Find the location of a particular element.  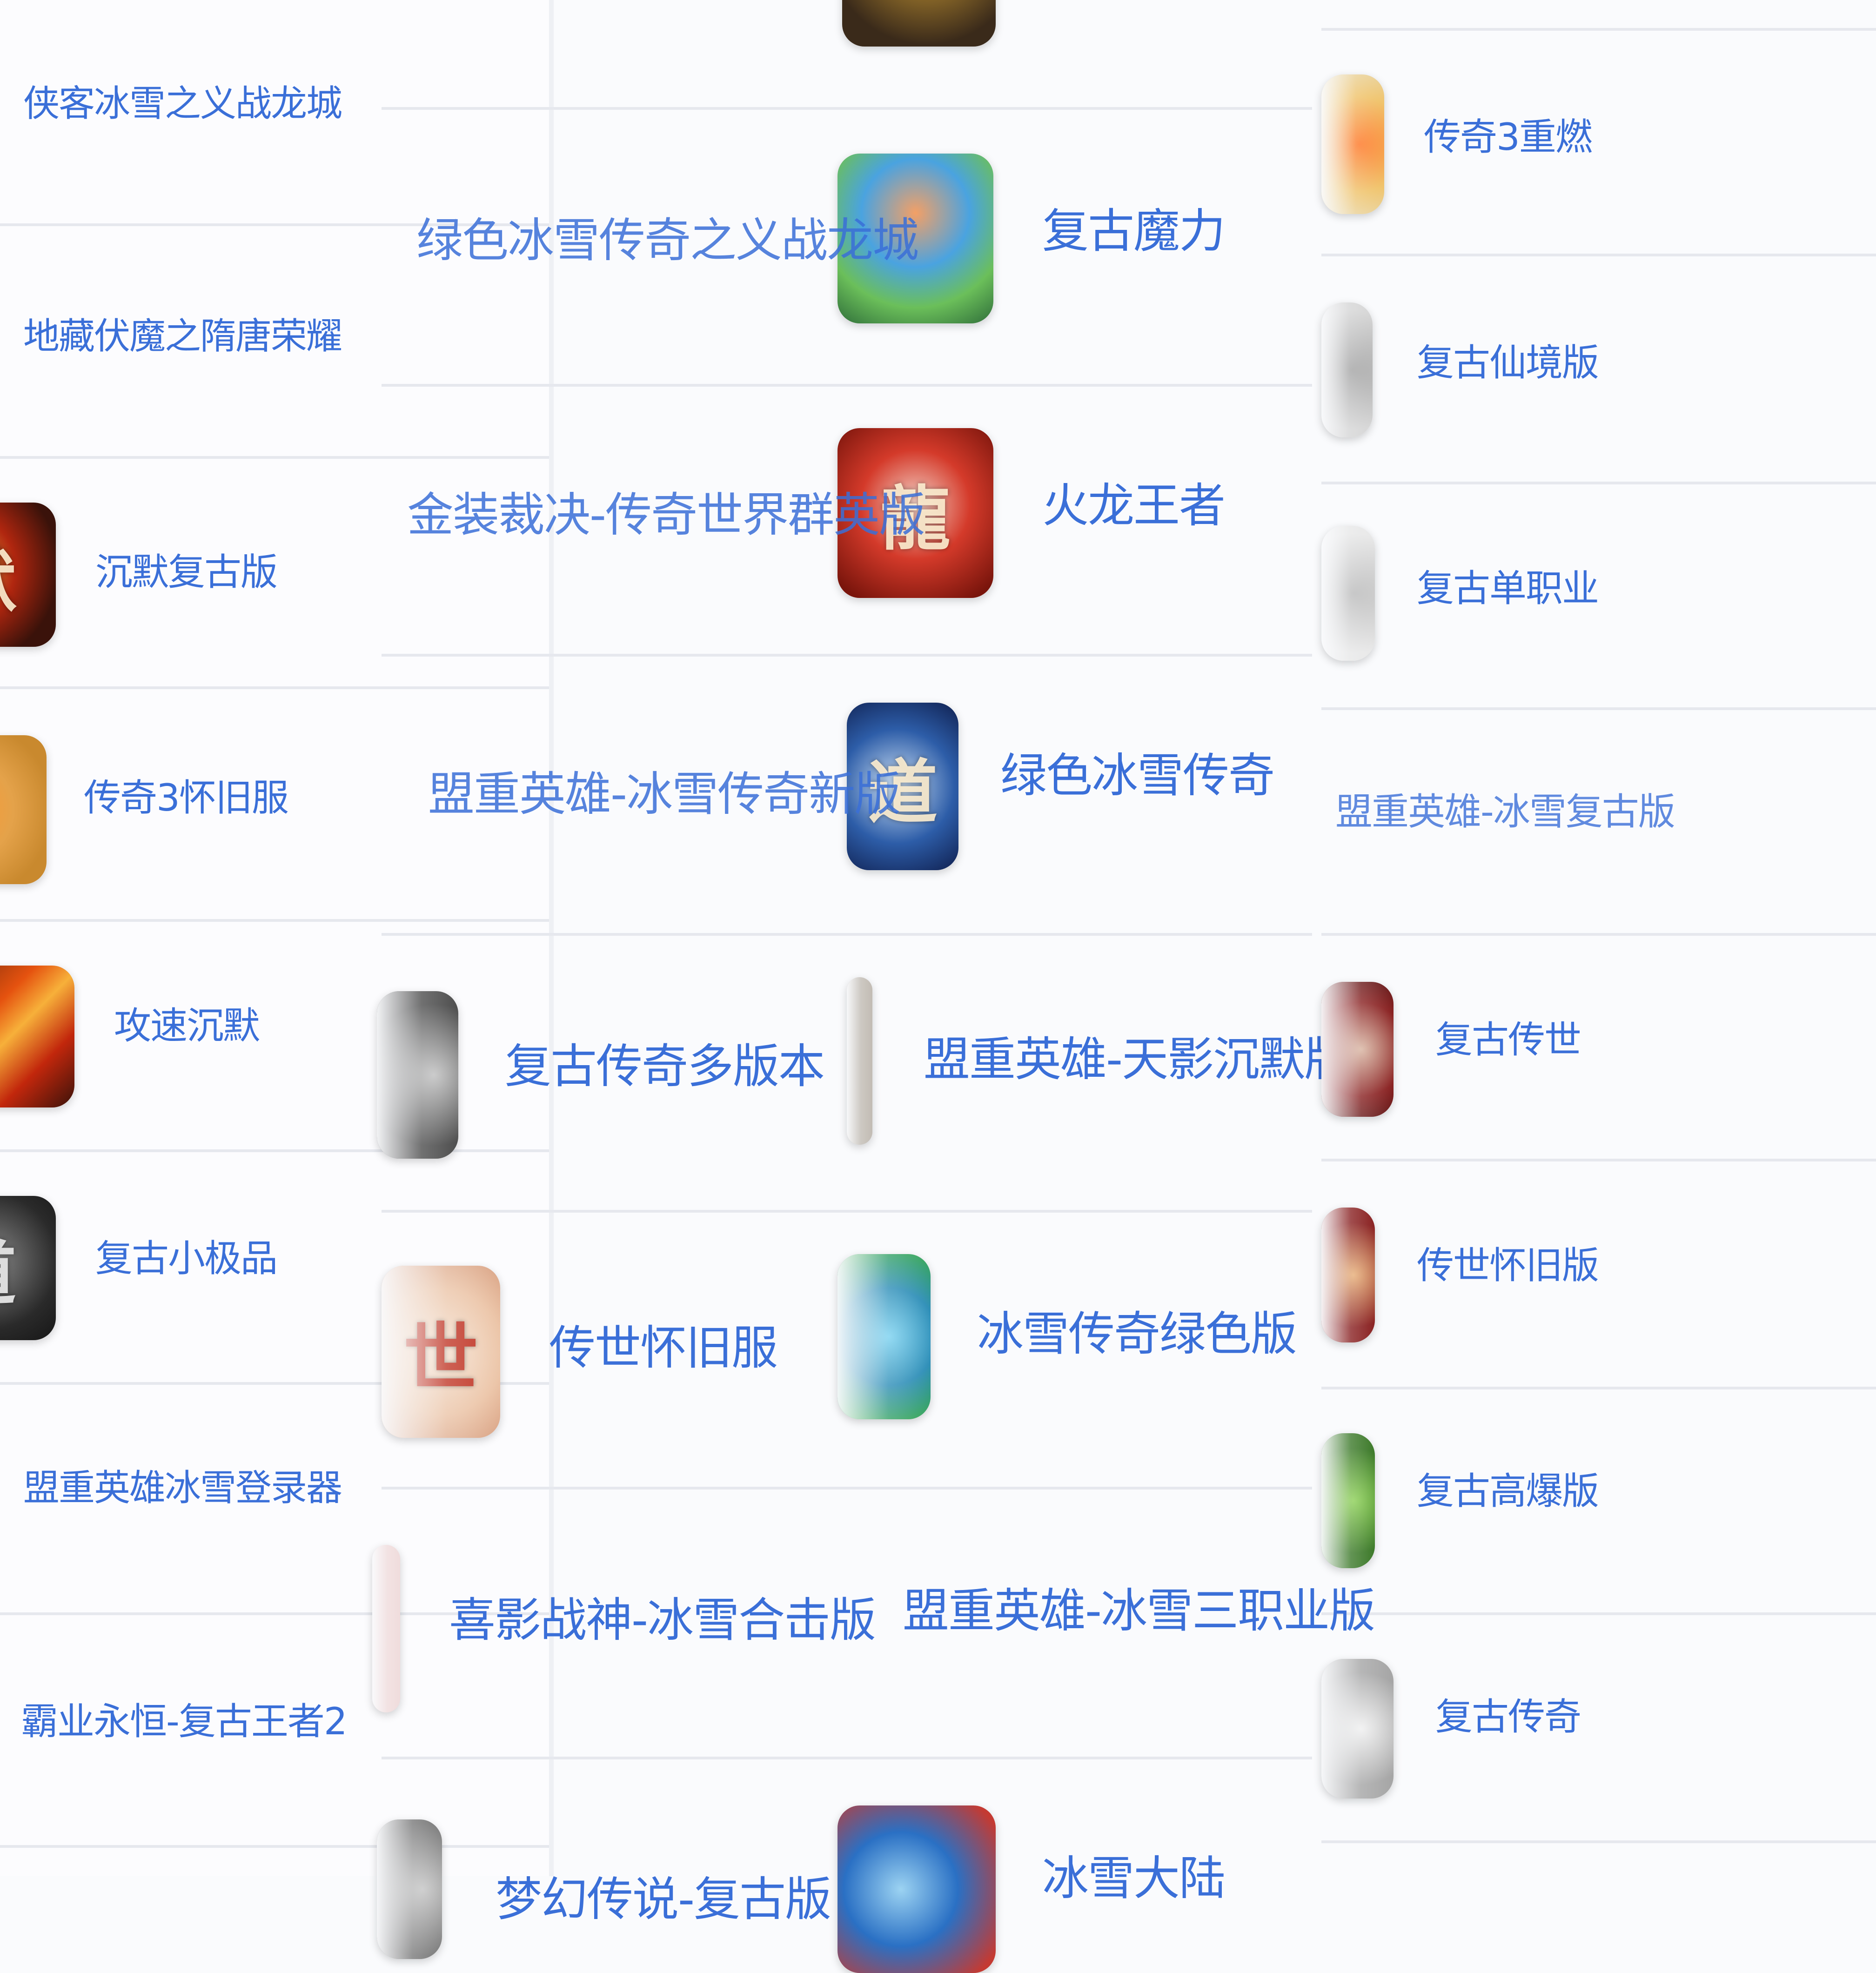

game-title-link: 复古高爆版 is located at coordinates (1508, 1488).